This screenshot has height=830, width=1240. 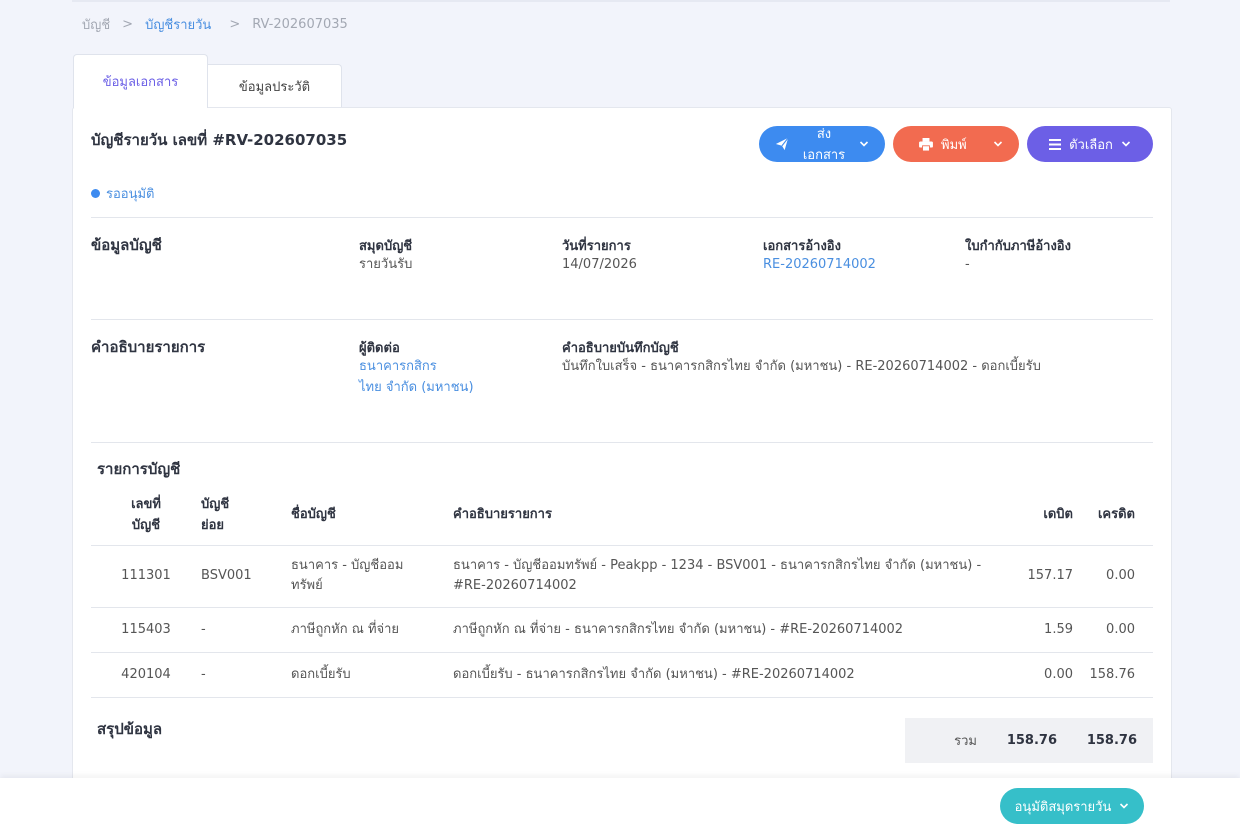 I want to click on reference-document-link: RE-20260714002, so click(x=819, y=264).